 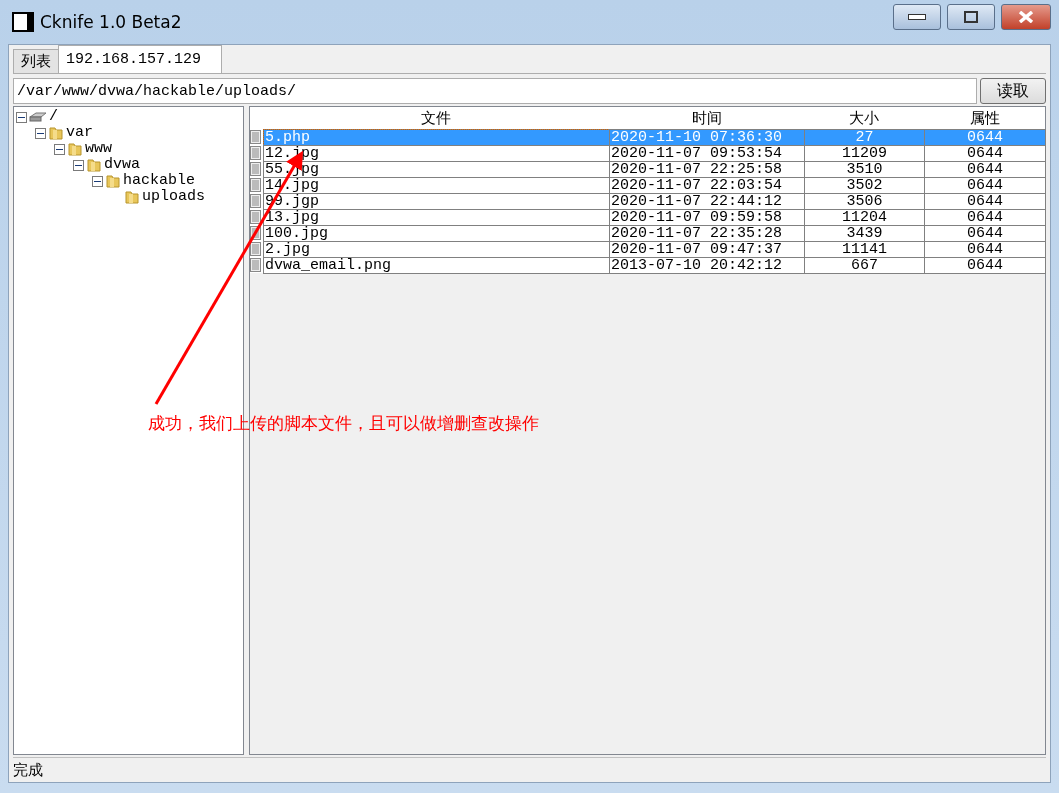 I want to click on tree-item: uploads, so click(x=173, y=197).